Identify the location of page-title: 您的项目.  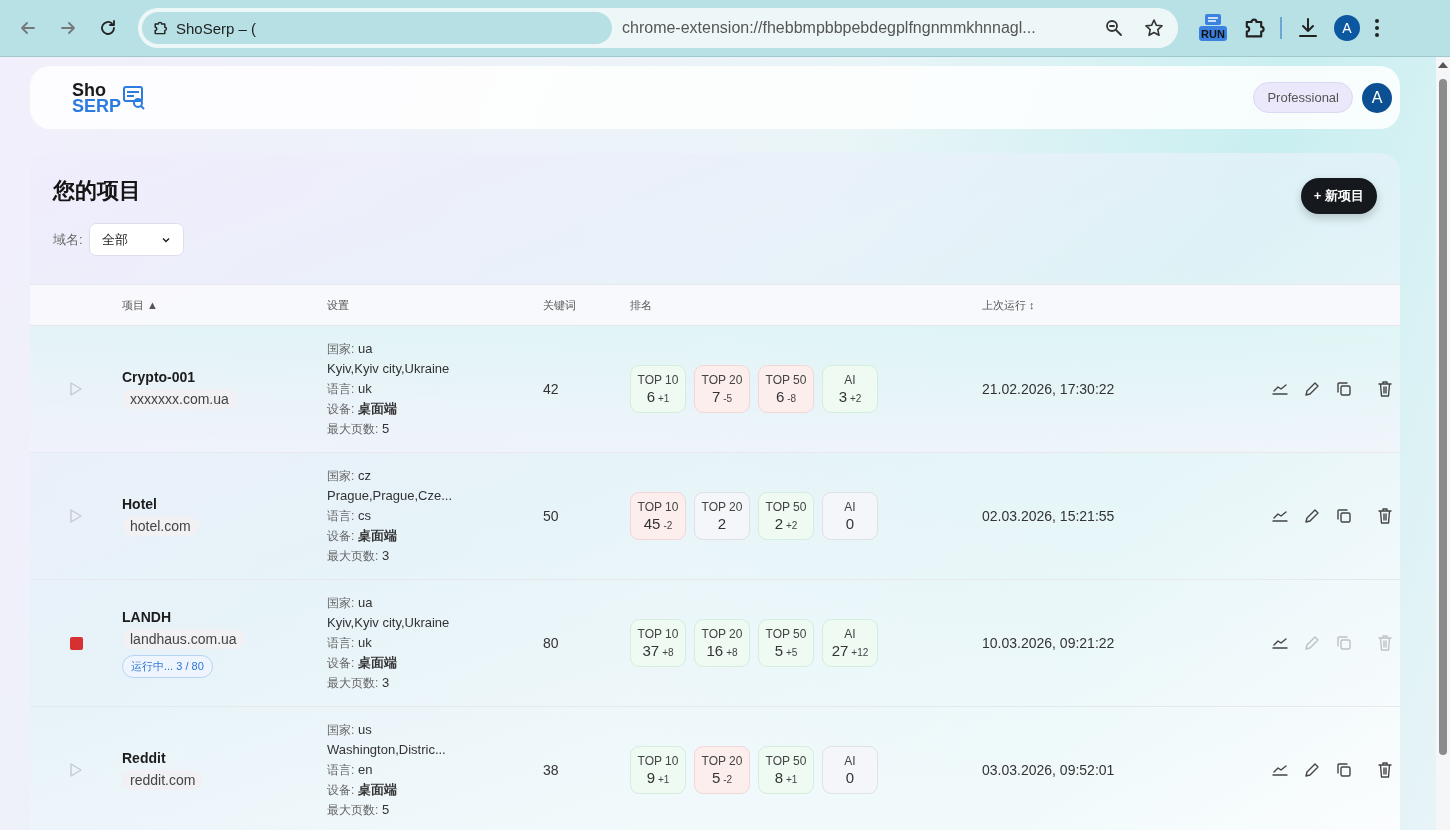
(97, 191).